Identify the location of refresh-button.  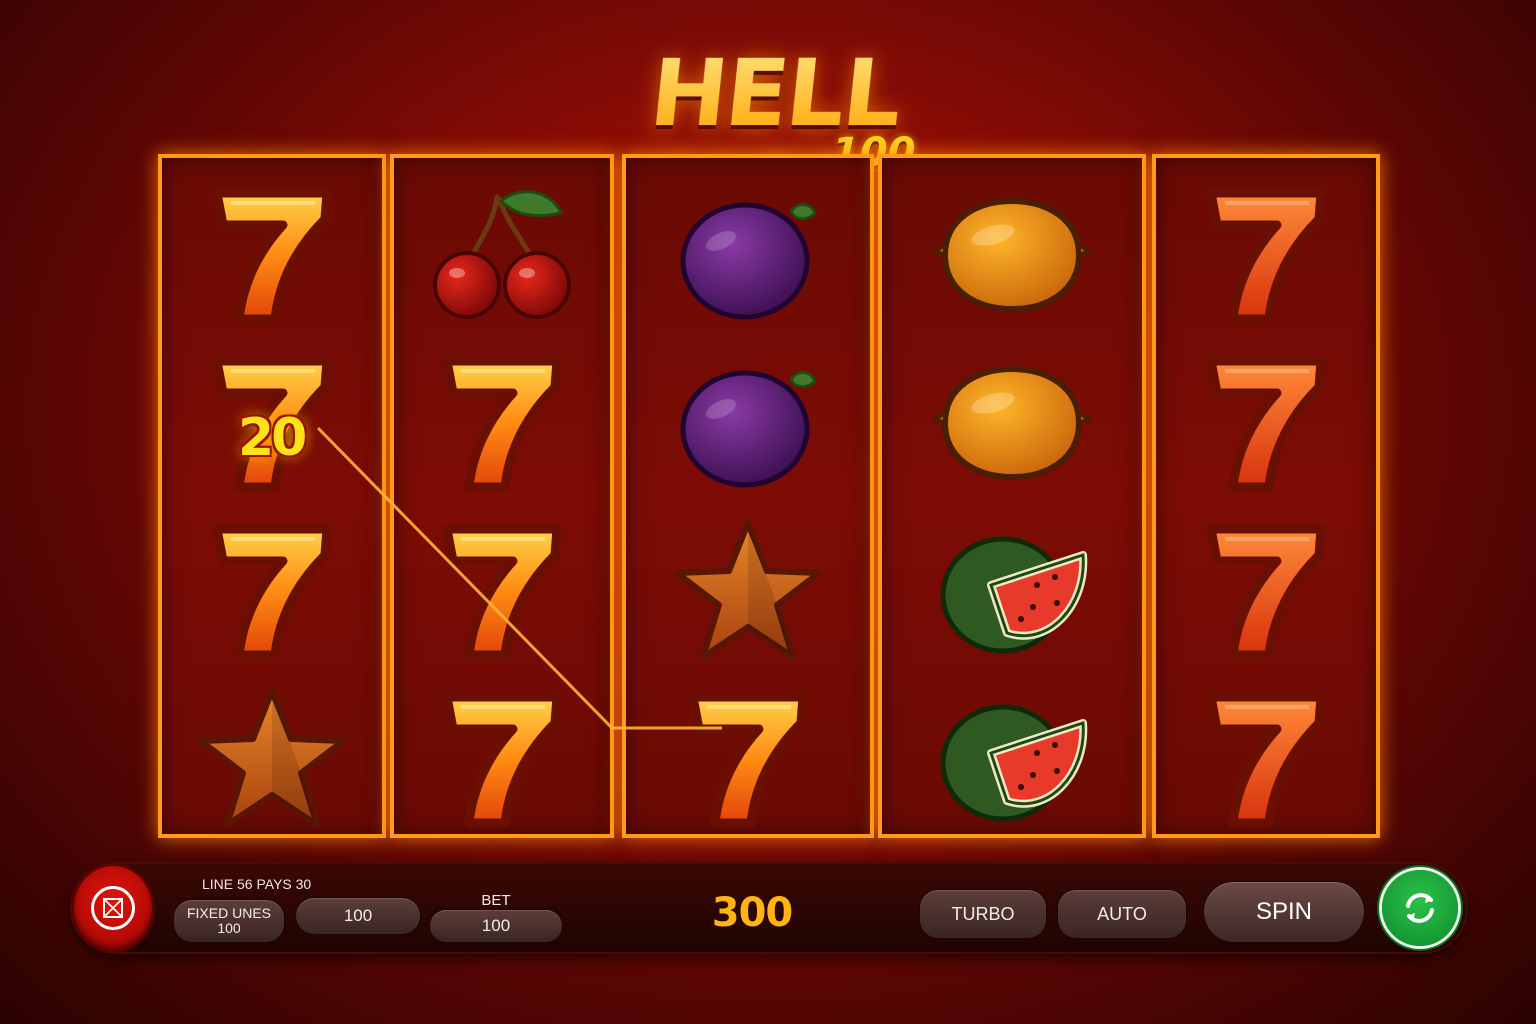
(1420, 908).